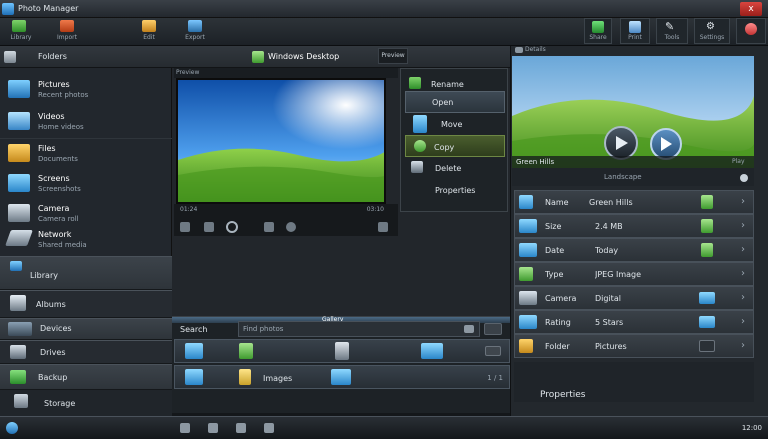  What do you see at coordinates (185, 428) in the screenshot?
I see `taskbar-app-1-icon` at bounding box center [185, 428].